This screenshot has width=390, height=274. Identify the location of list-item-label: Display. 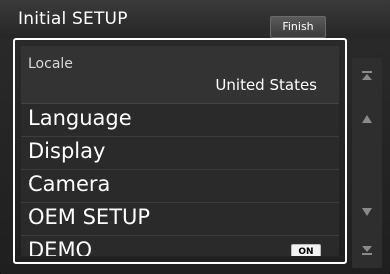
(67, 151).